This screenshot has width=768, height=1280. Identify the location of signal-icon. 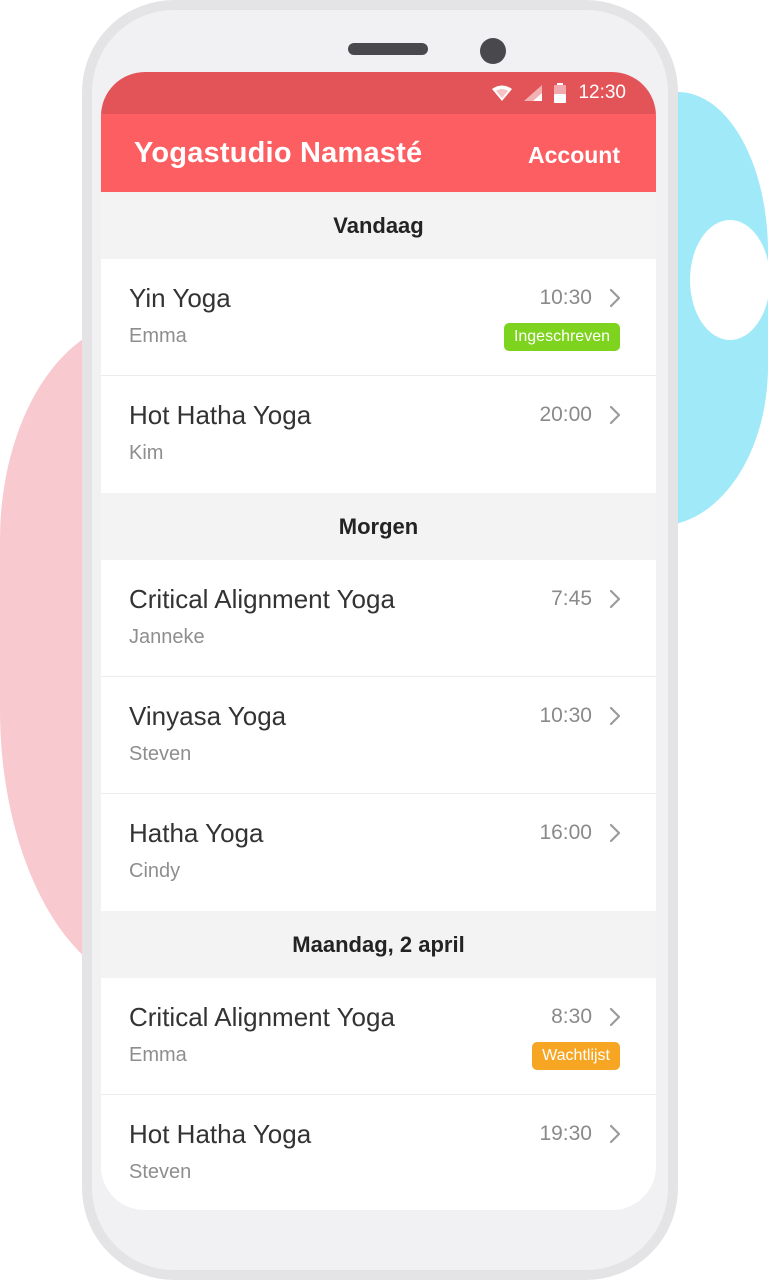
(533, 93).